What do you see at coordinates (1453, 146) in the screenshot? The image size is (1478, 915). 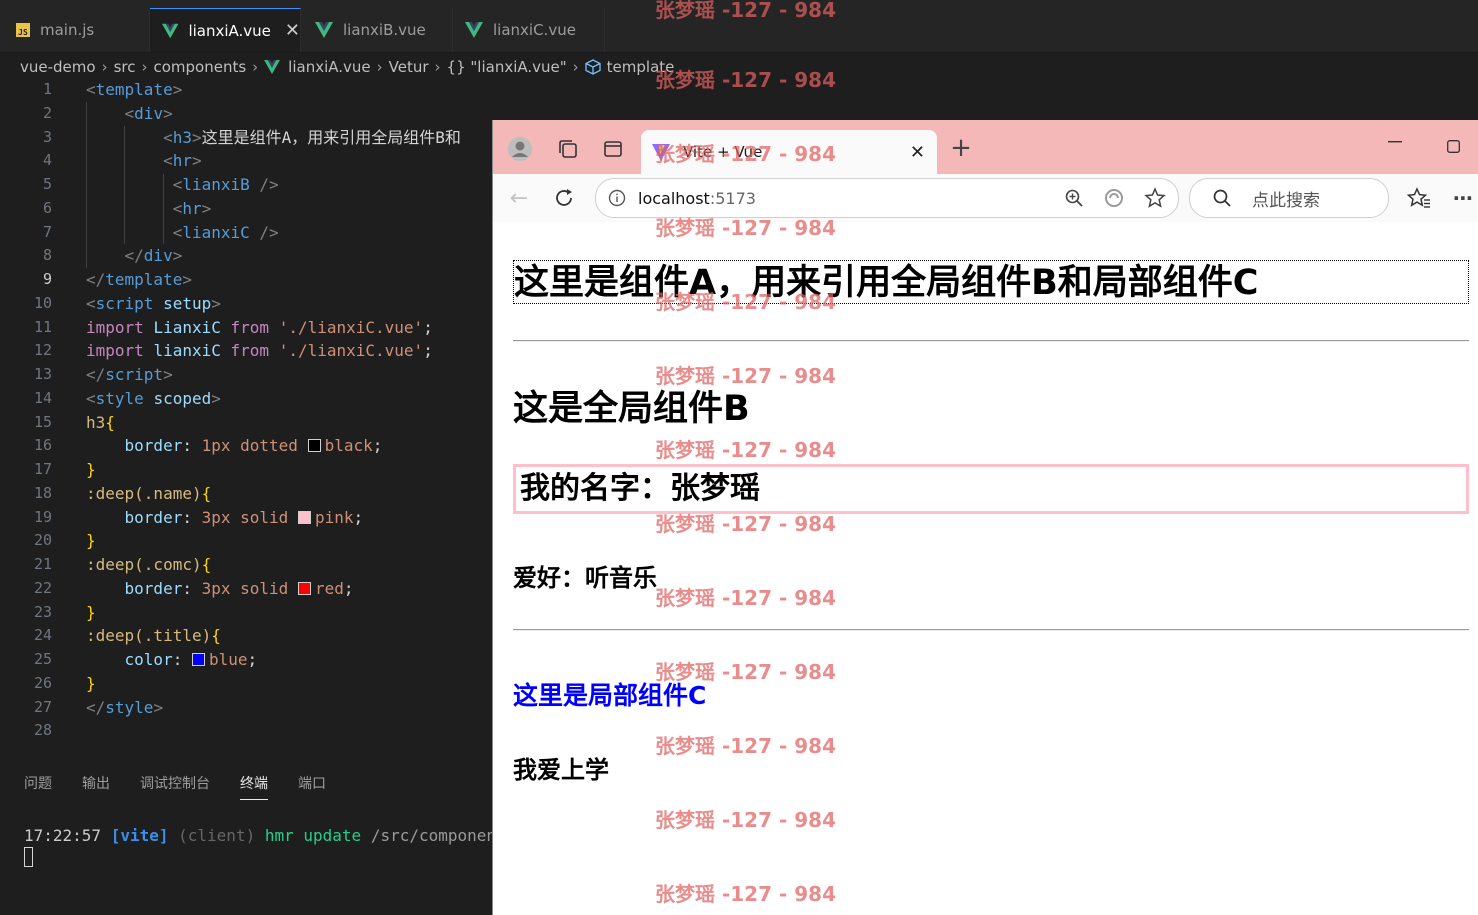 I see `maximize-icon` at bounding box center [1453, 146].